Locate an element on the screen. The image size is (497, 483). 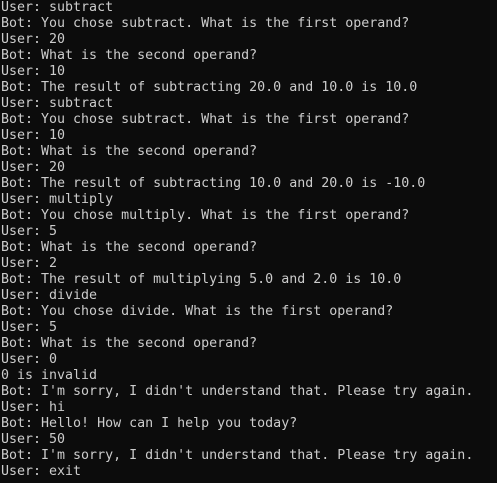
console-line: Bot: Hello! How can I help you today? is located at coordinates (149, 423).